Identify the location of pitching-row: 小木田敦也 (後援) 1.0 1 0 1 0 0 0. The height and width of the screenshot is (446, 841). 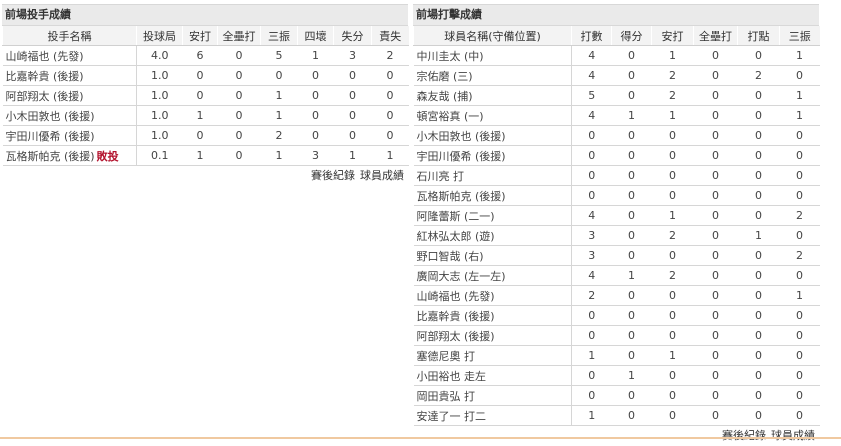
(205, 115).